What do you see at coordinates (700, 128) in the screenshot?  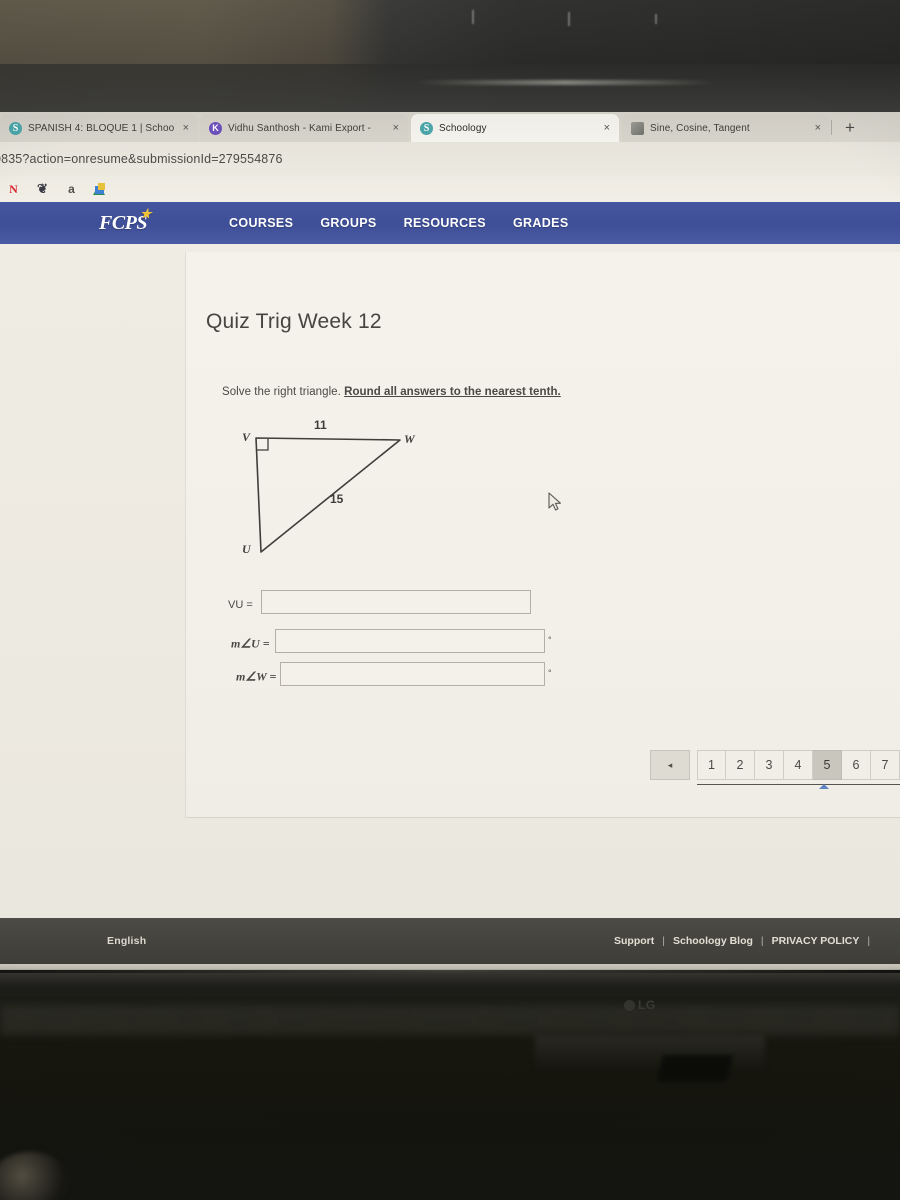 I see `tab-title: Sine, Cosine, Tangent` at bounding box center [700, 128].